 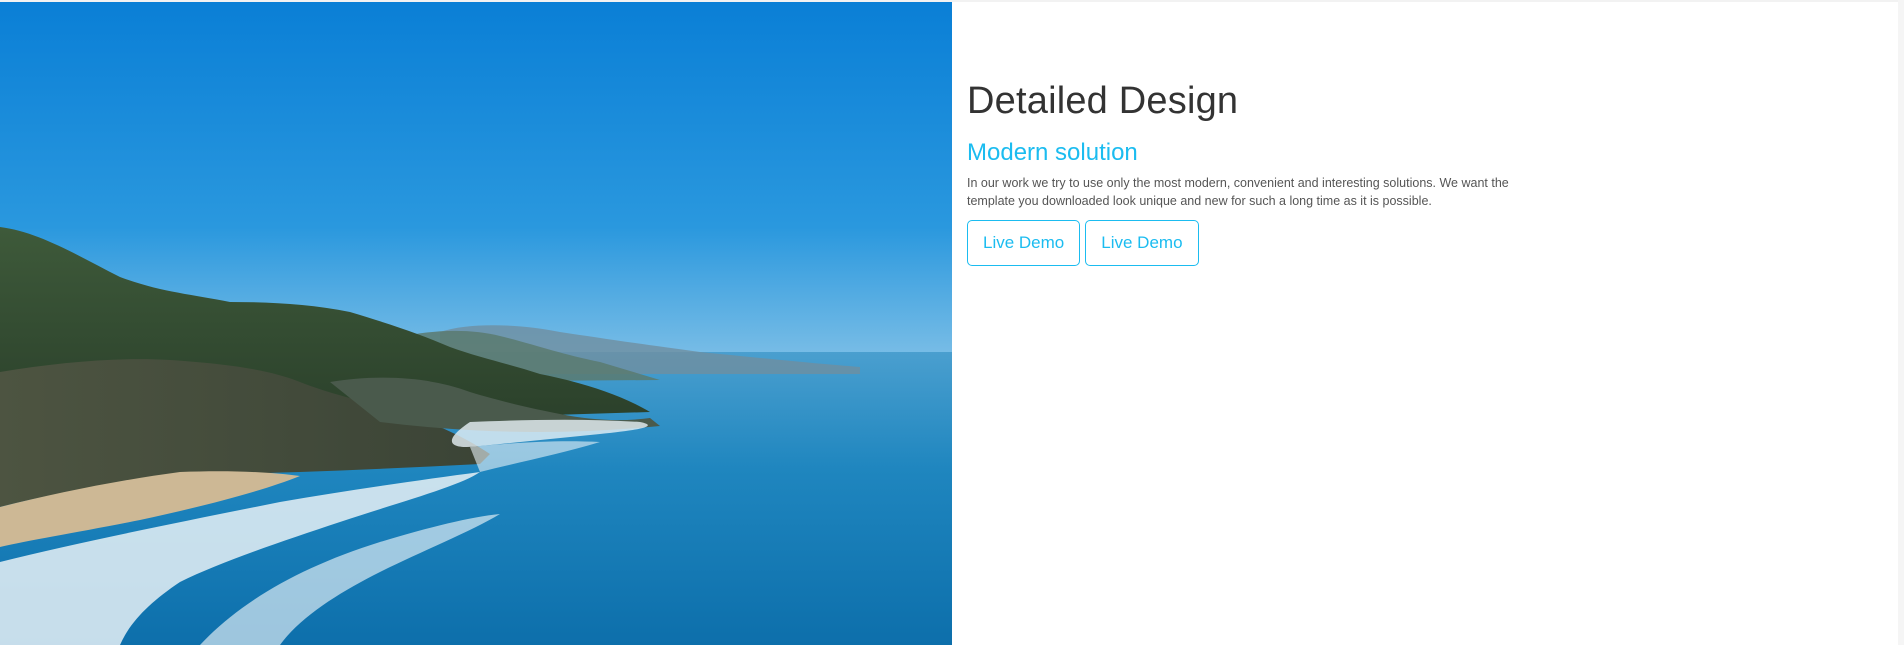 What do you see at coordinates (1103, 101) in the screenshot?
I see `page-title: Detailed Design` at bounding box center [1103, 101].